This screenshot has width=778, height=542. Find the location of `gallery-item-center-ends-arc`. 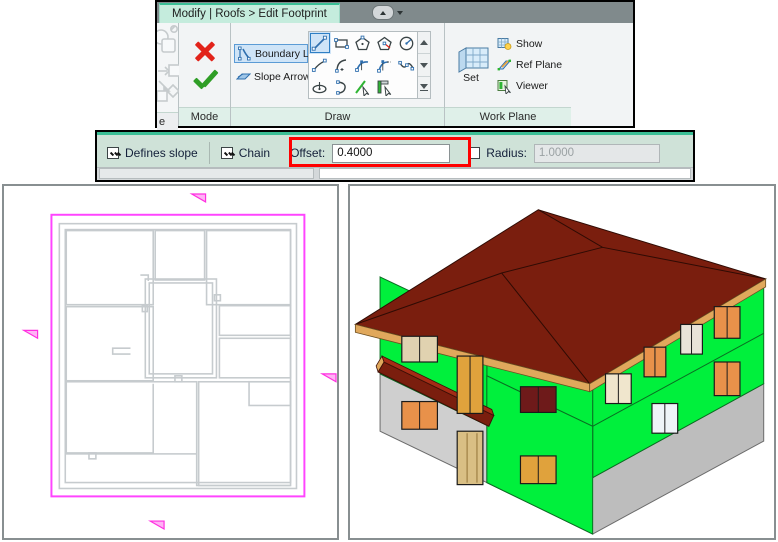

gallery-item-center-ends-arc is located at coordinates (342, 65).